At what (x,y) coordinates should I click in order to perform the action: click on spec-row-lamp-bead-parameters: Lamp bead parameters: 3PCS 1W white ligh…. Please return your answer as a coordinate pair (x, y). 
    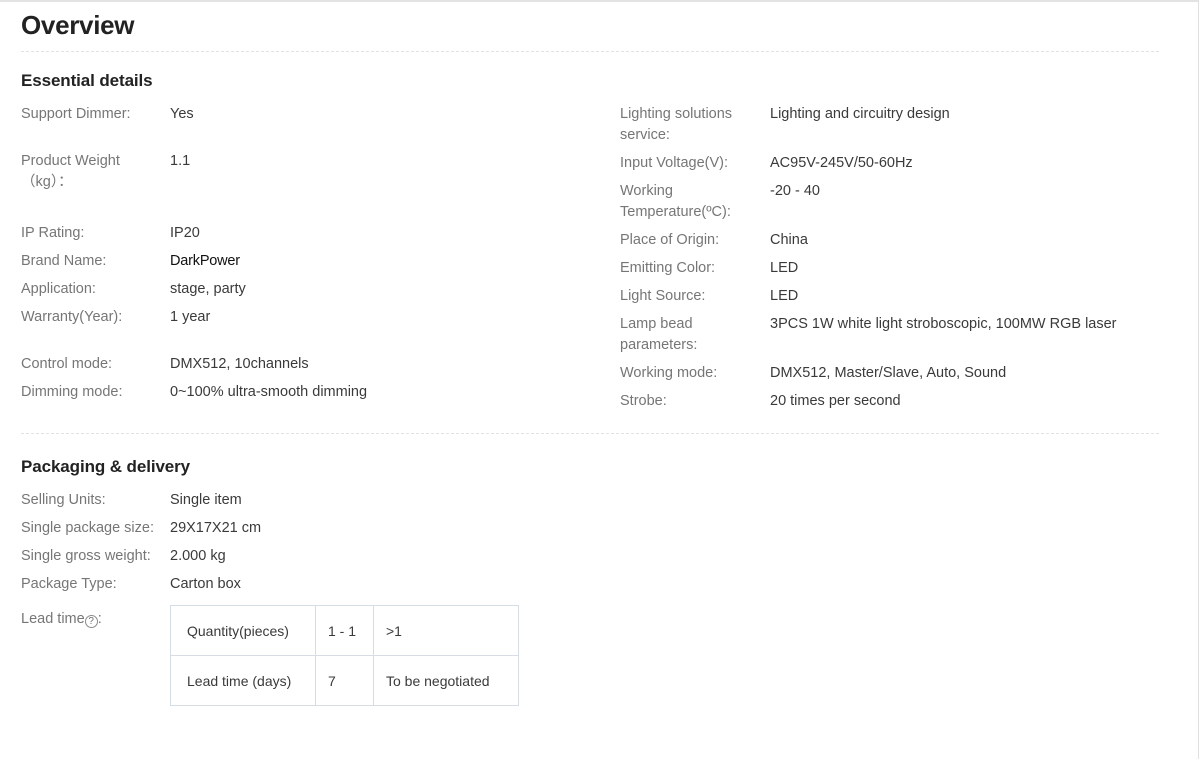
    Looking at the image, I should click on (900, 335).